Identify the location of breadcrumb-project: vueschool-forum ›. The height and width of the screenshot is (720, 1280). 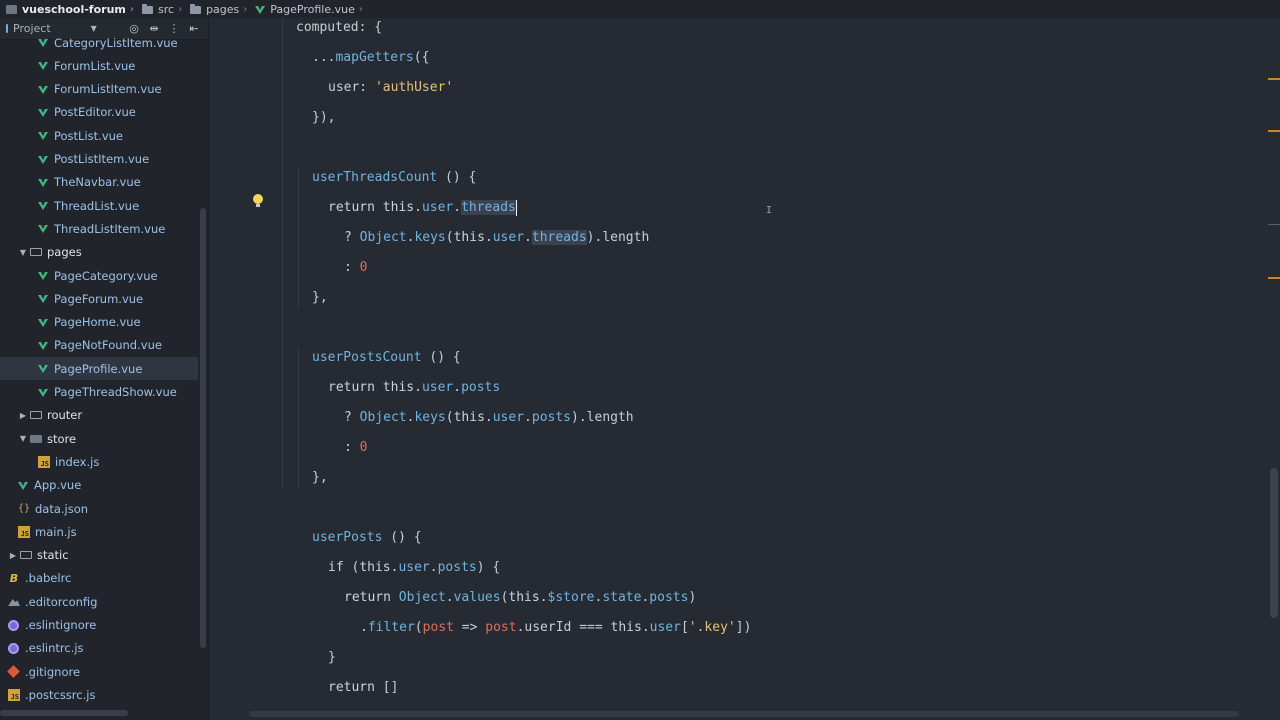
(68, 9).